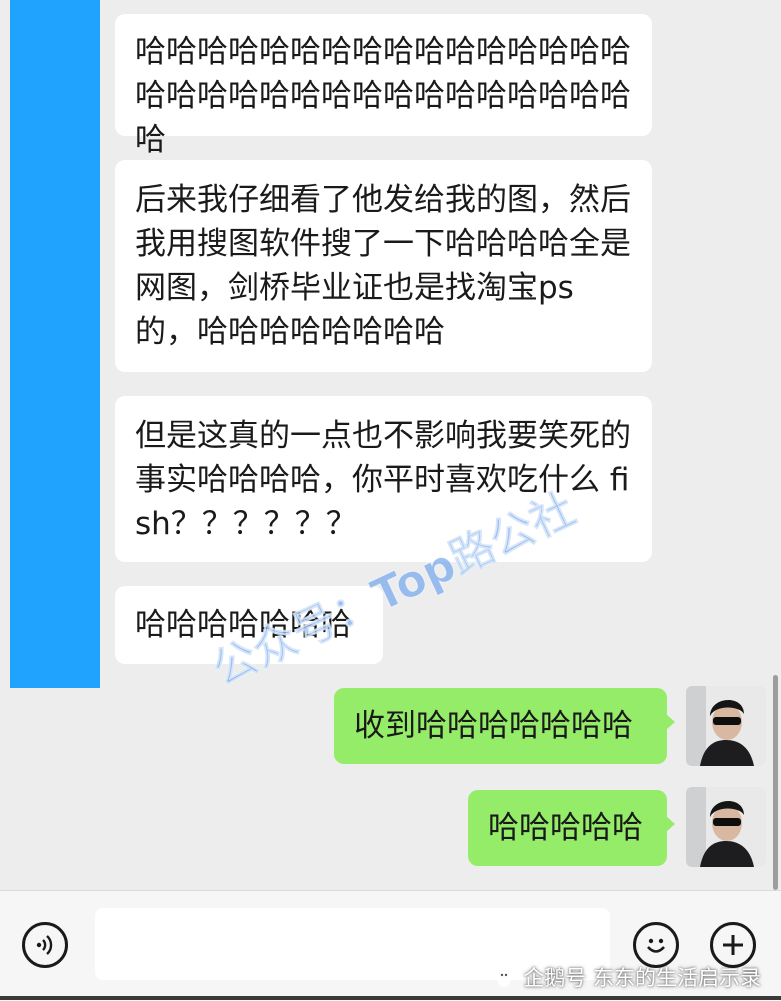 The height and width of the screenshot is (1001, 781). I want to click on voice-icon, so click(44, 945).